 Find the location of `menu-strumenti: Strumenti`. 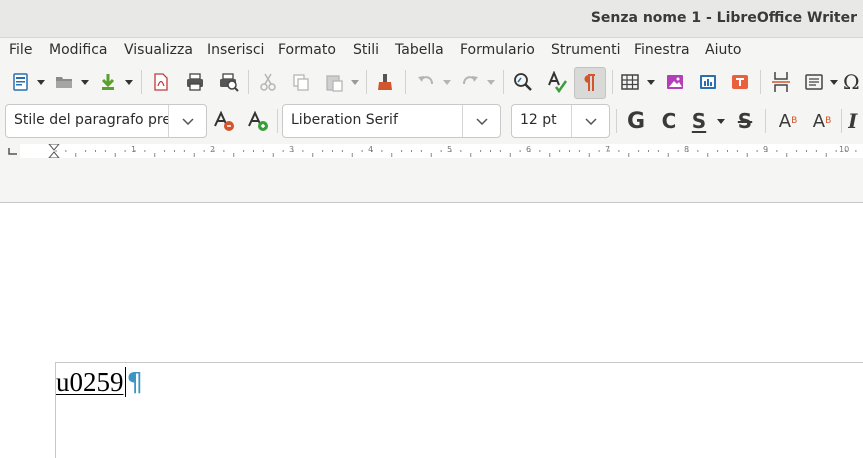

menu-strumenti: Strumenti is located at coordinates (586, 50).